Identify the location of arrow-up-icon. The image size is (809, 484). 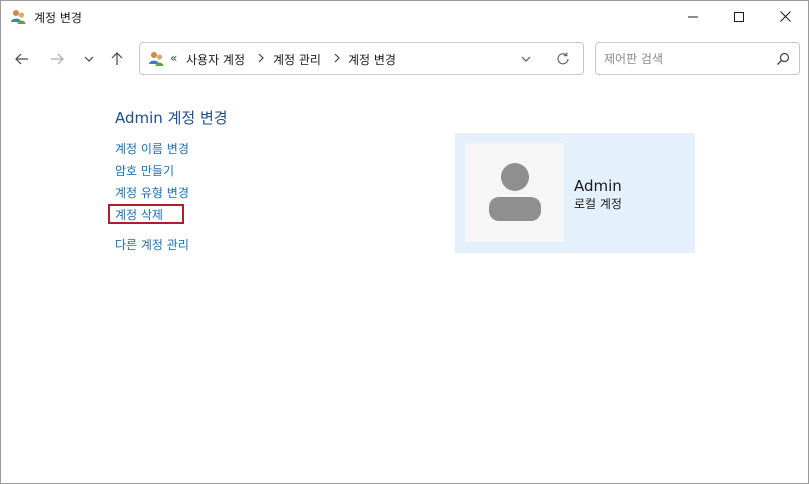
(117, 58).